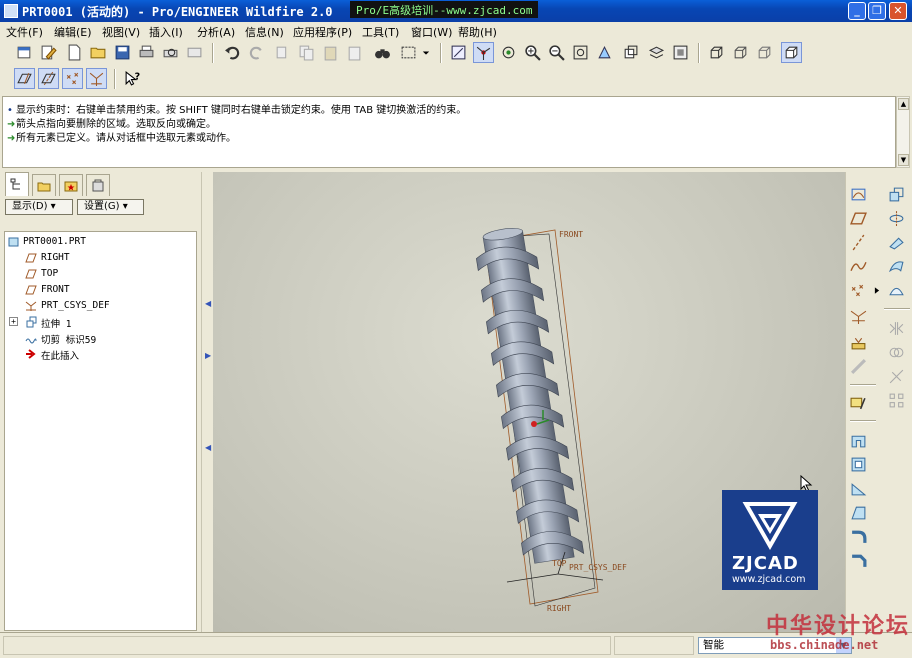 The height and width of the screenshot is (658, 912). What do you see at coordinates (764, 52) in the screenshot?
I see `no-hidden-icon` at bounding box center [764, 52].